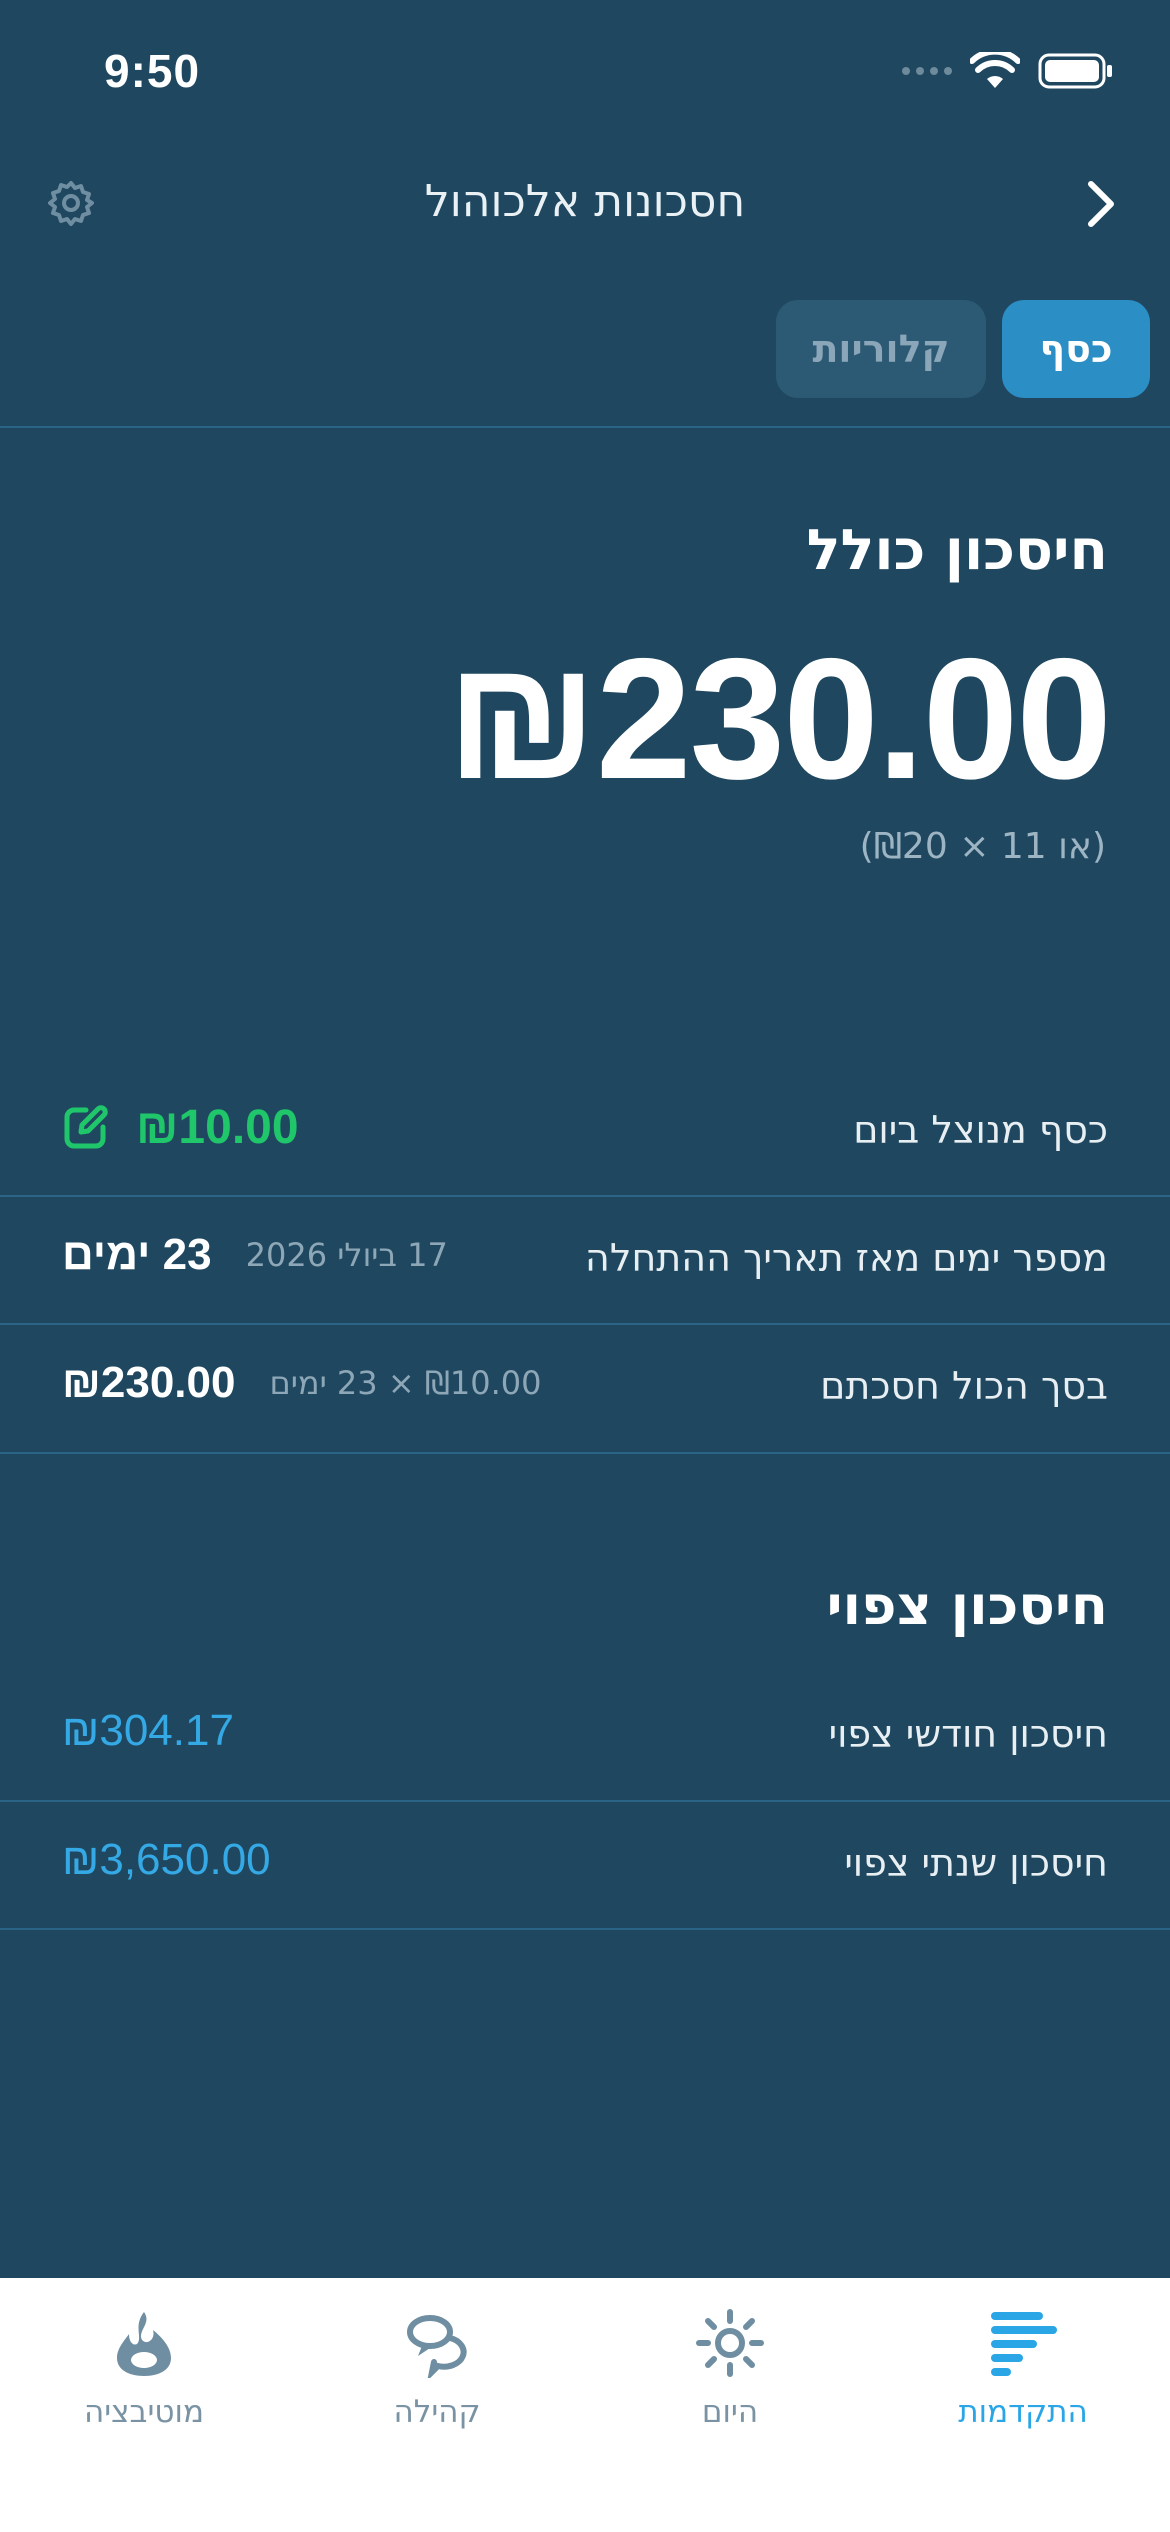 The image size is (1170, 2532). What do you see at coordinates (1076, 349) in the screenshot?
I see `tab-money: כסף` at bounding box center [1076, 349].